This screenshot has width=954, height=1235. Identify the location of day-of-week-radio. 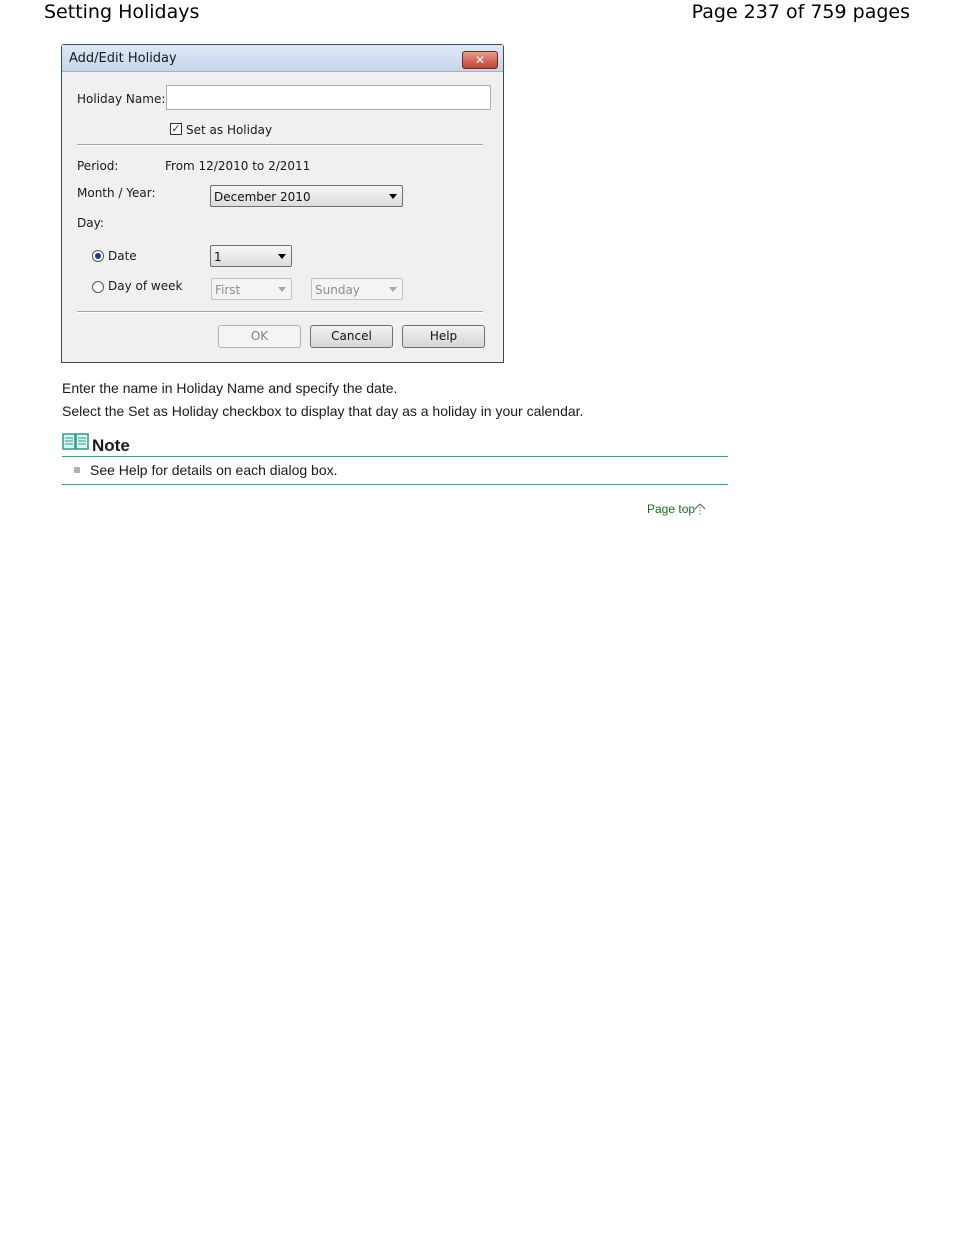
(98, 287).